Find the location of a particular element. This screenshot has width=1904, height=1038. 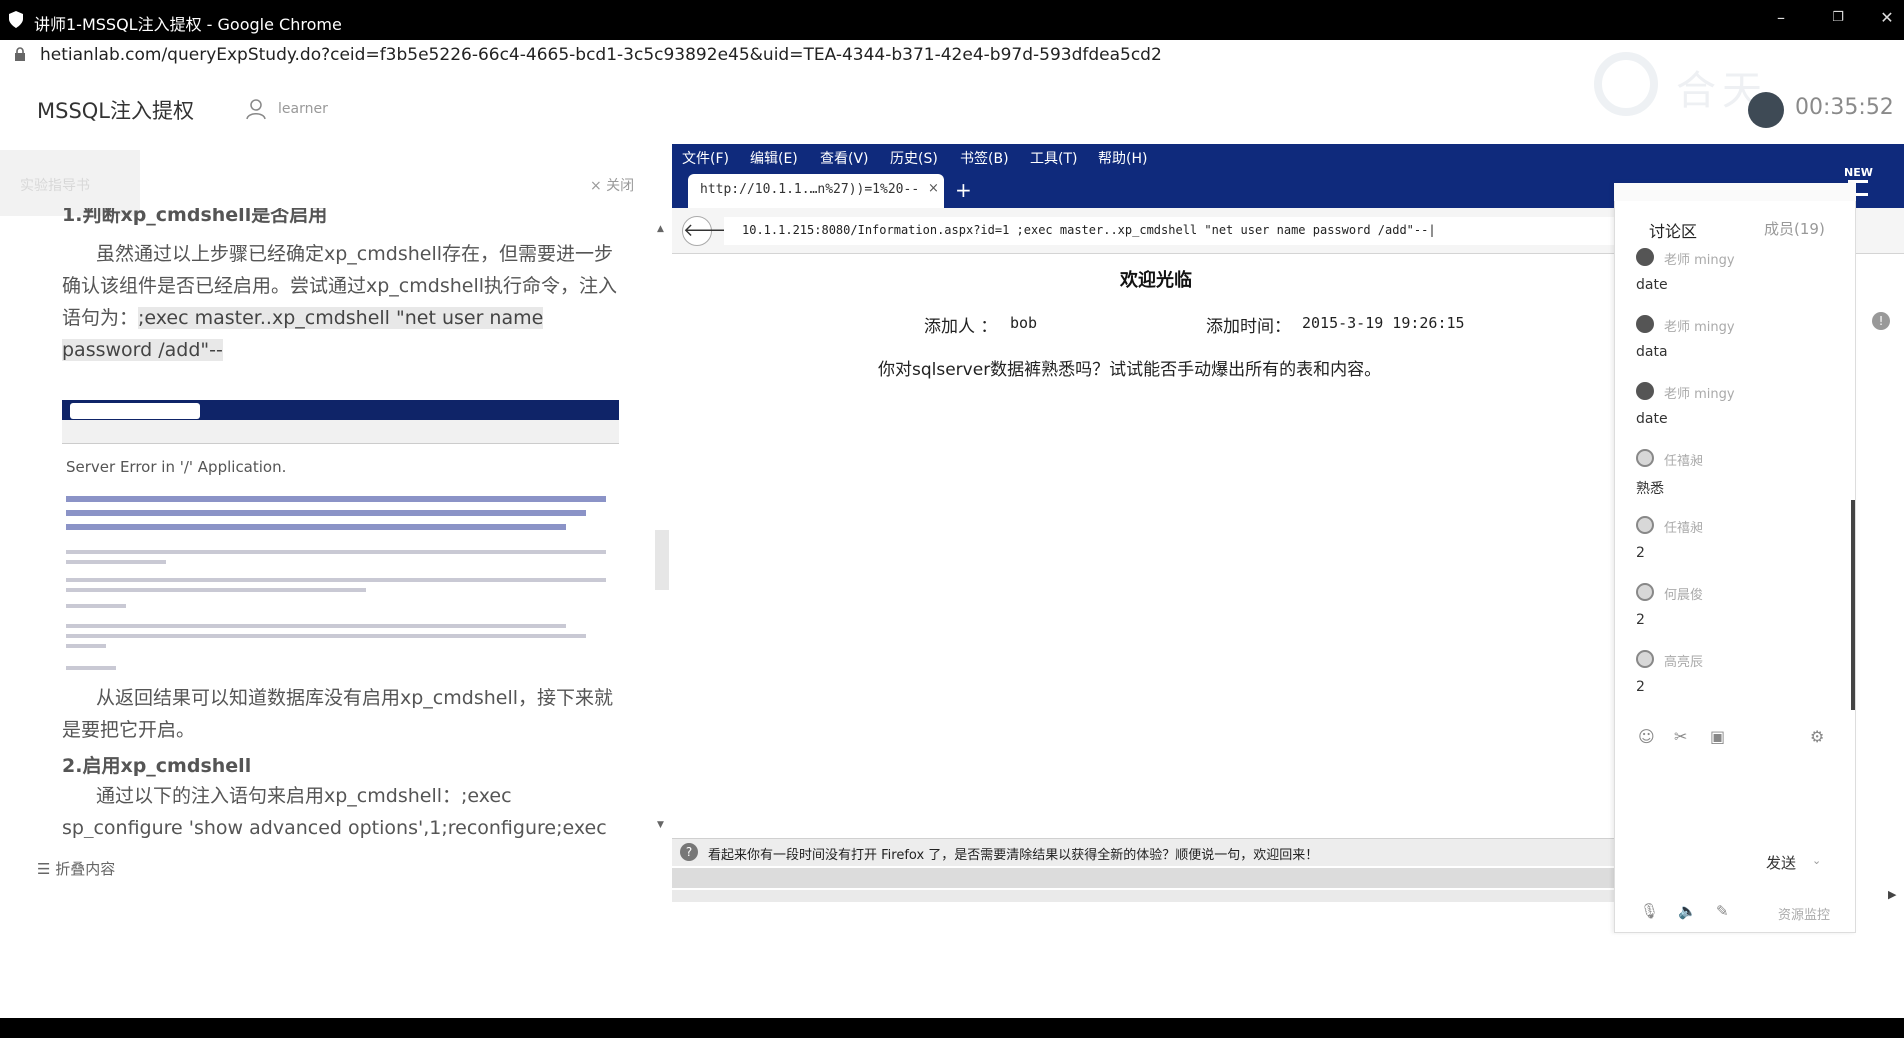

menu-tools: 工具(T) is located at coordinates (1053, 158).